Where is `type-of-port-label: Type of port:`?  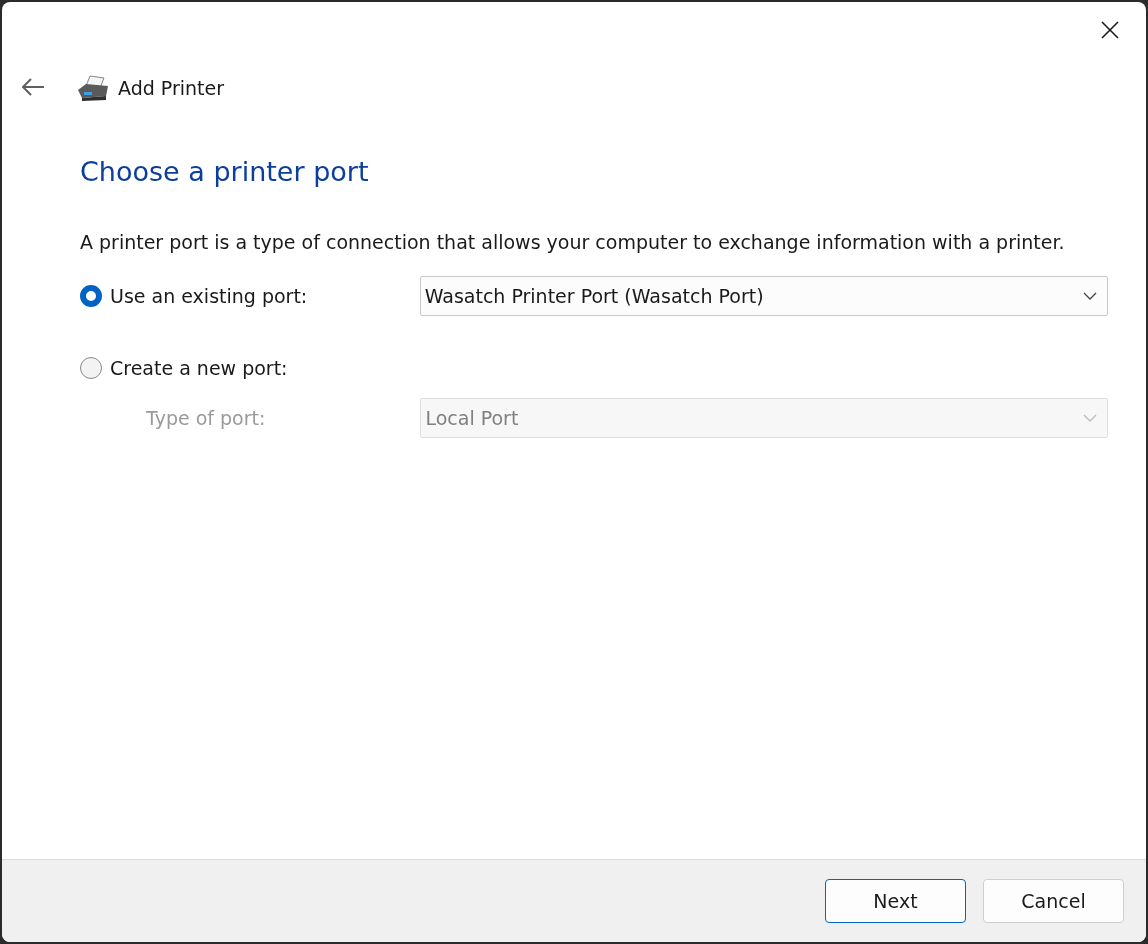
type-of-port-label: Type of port: is located at coordinates (206, 418).